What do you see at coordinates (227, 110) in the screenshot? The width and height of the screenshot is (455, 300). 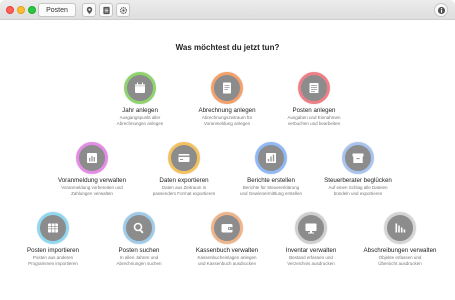 I see `action-title: Abrechnung anlegen` at bounding box center [227, 110].